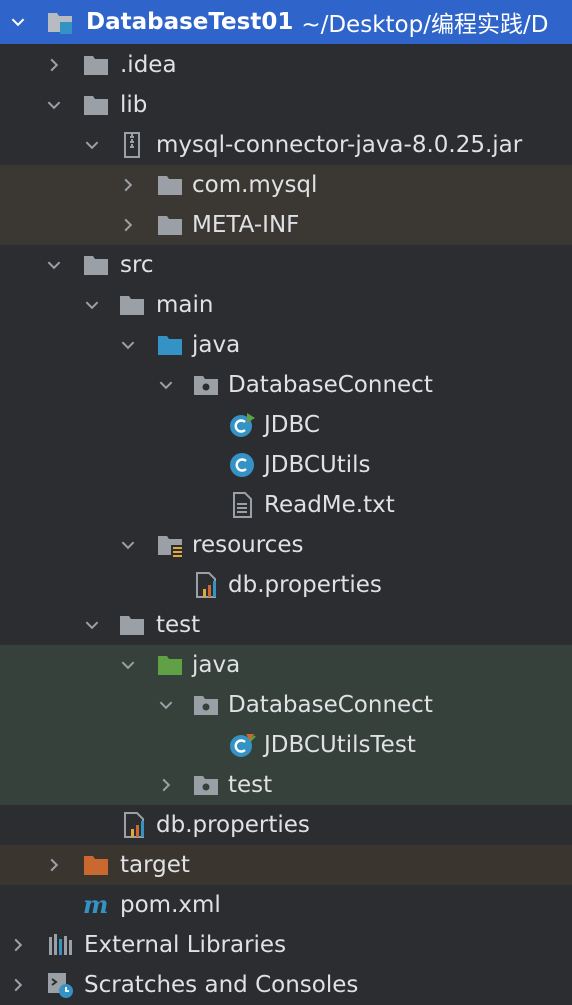  Describe the element at coordinates (248, 545) in the screenshot. I see `resources-label: resources` at that location.